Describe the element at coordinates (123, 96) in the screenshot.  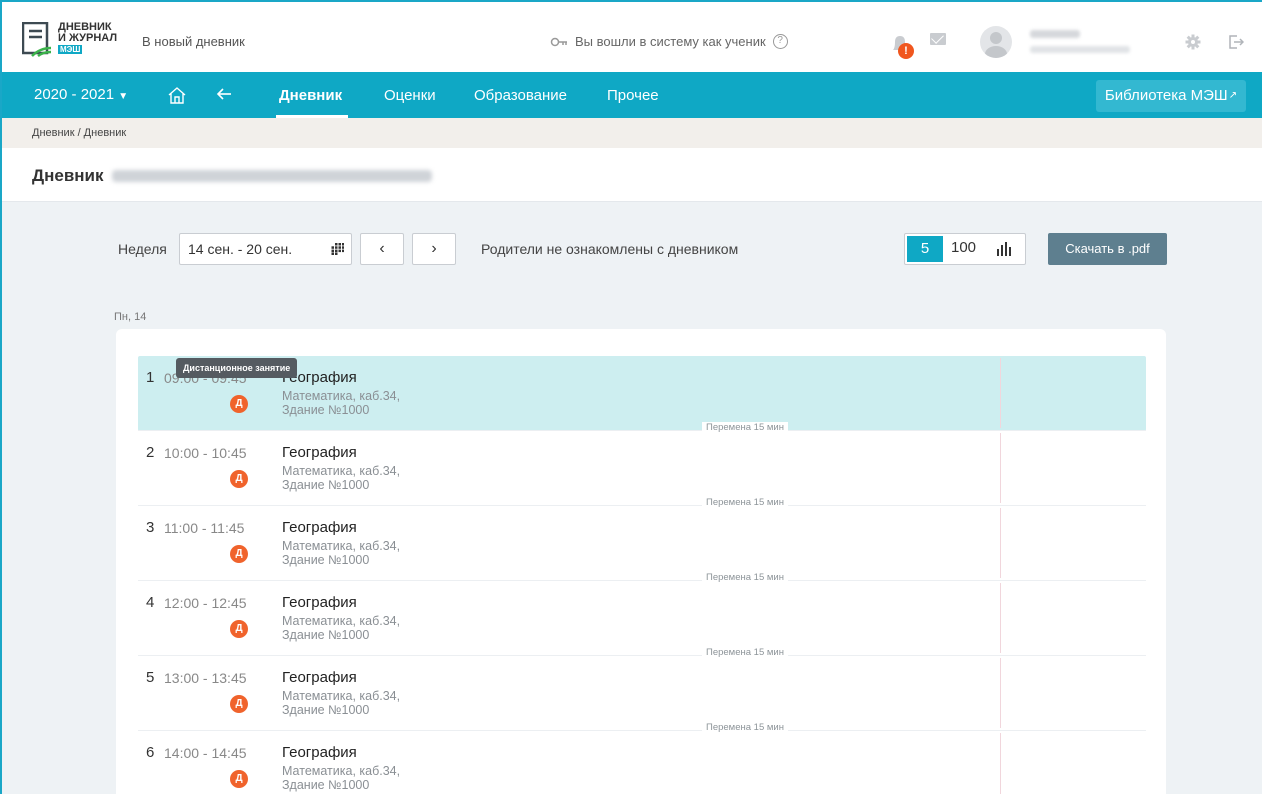
I see `chevron-down-icon: ▼` at that location.